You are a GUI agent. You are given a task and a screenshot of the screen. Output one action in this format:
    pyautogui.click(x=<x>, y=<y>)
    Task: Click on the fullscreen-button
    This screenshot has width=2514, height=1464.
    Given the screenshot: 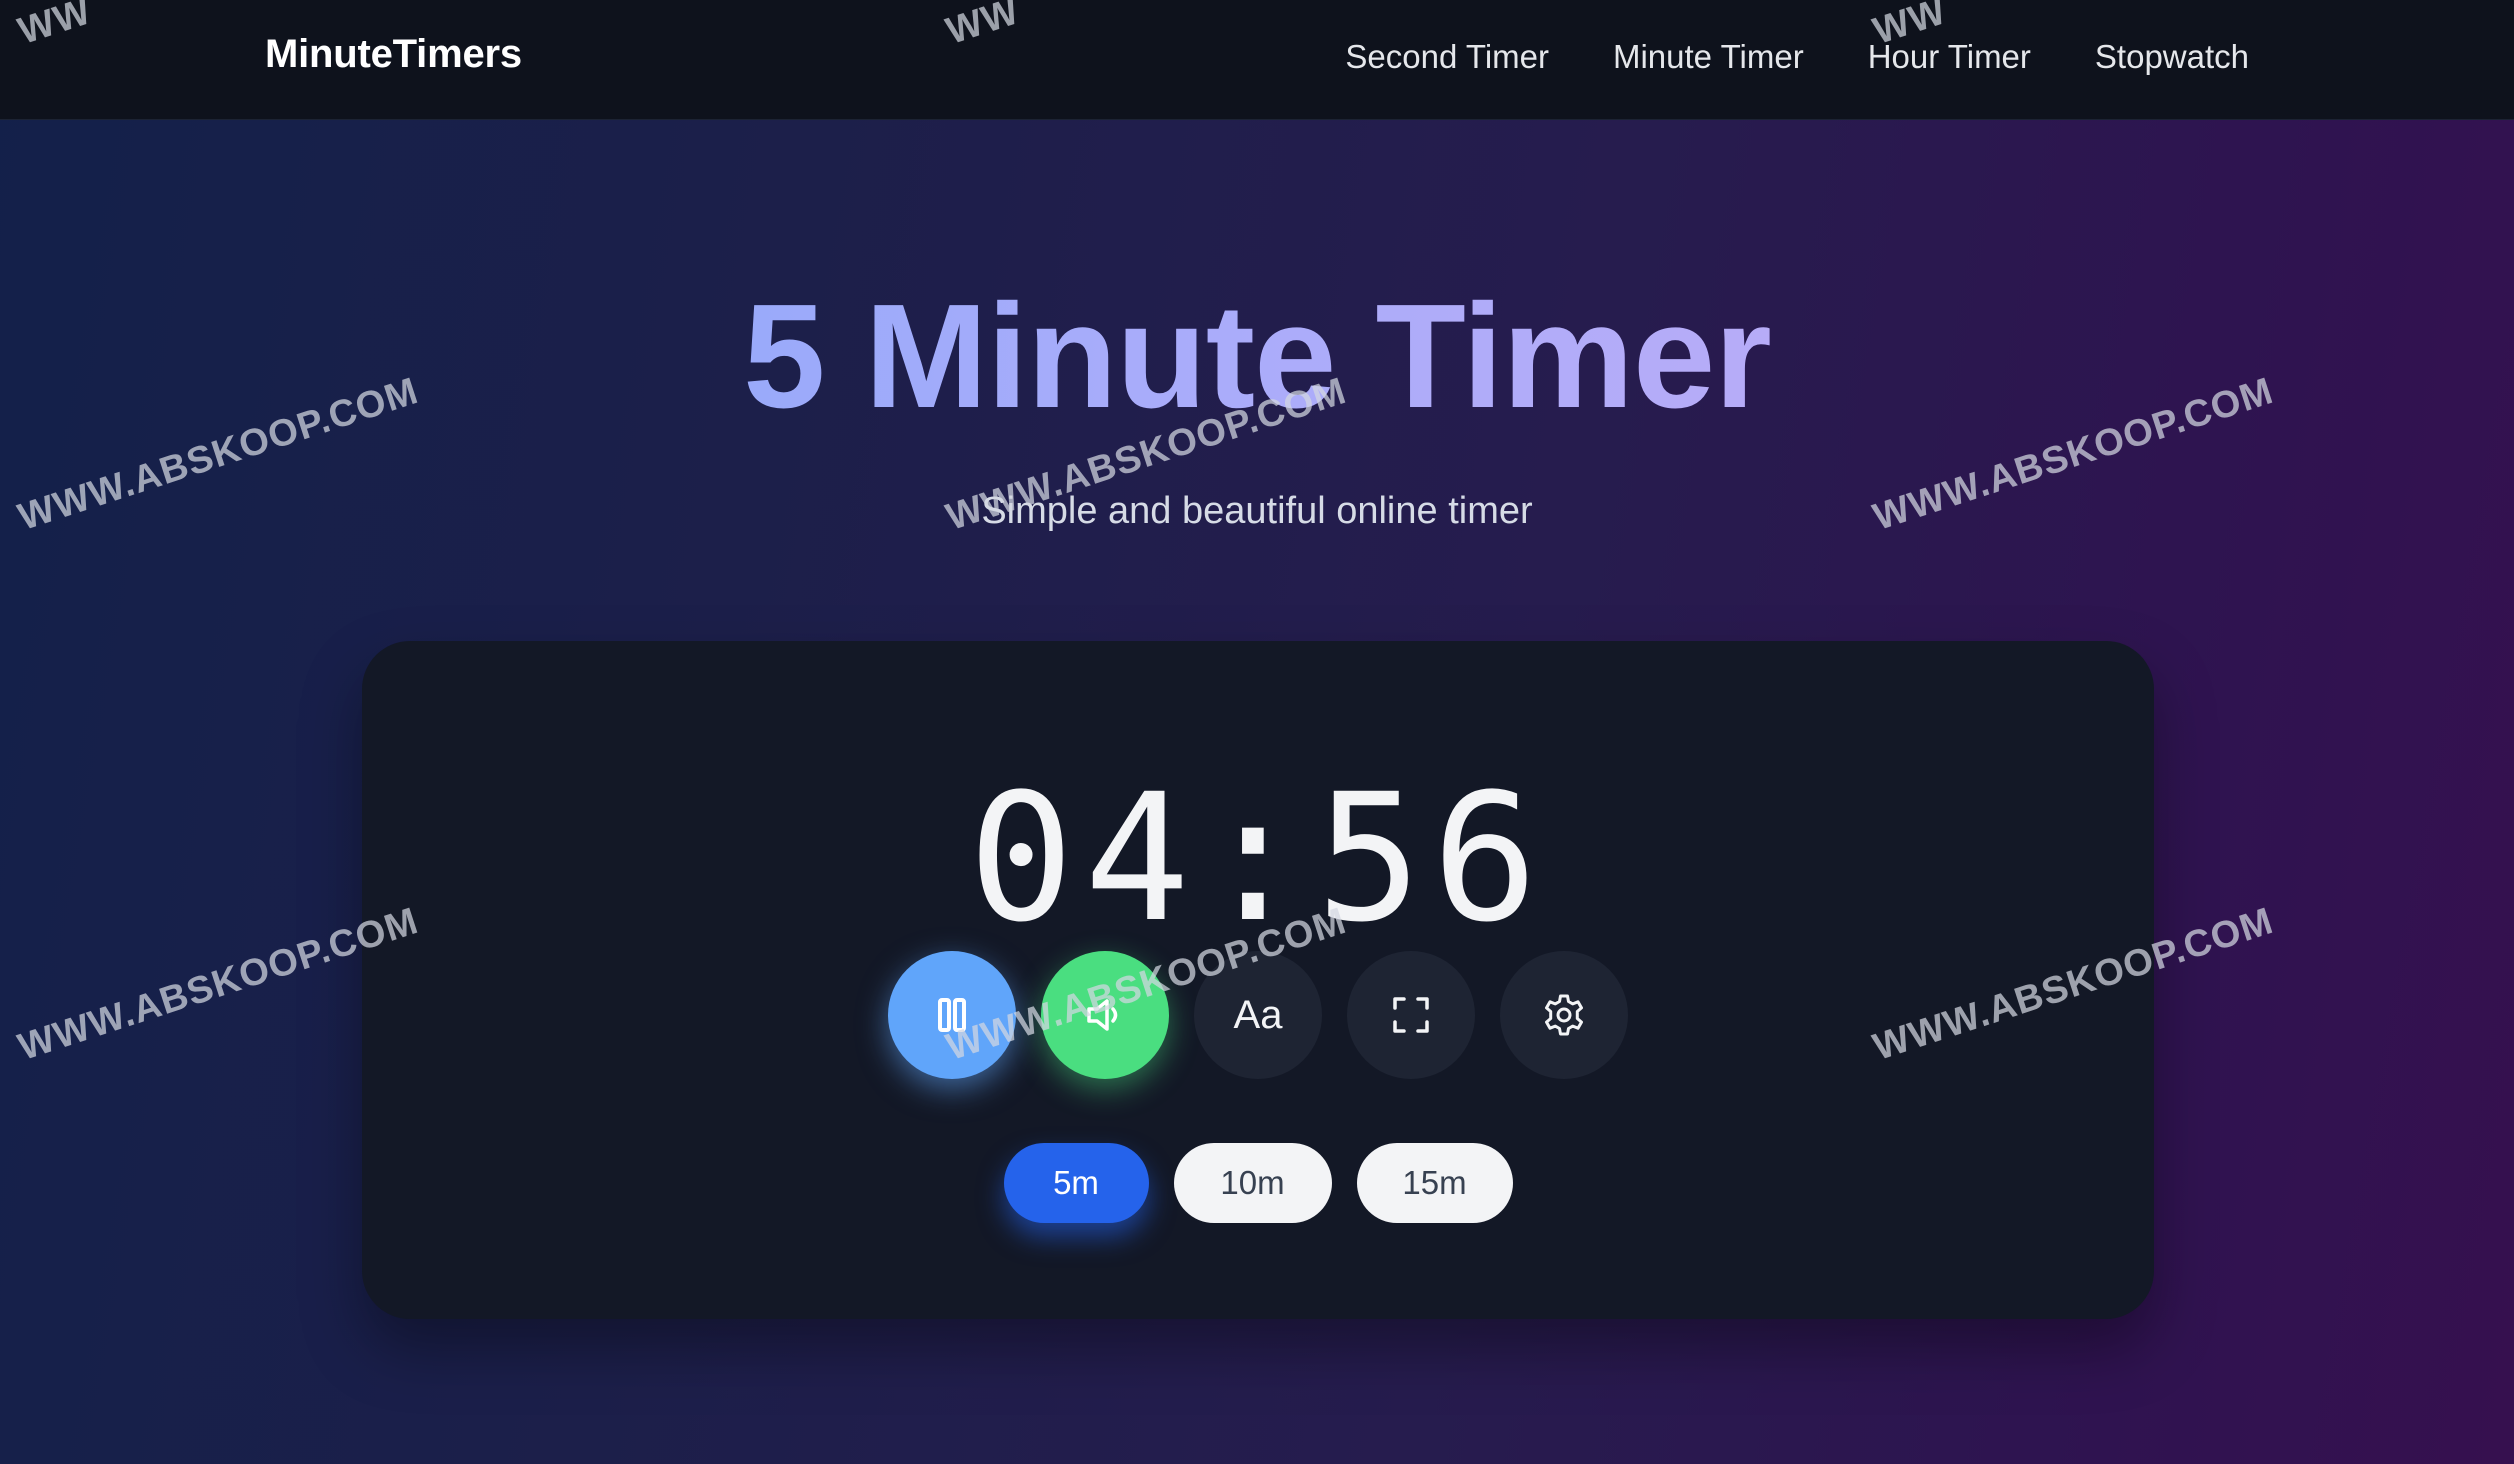 What is the action you would take?
    pyautogui.click(x=1411, y=1015)
    